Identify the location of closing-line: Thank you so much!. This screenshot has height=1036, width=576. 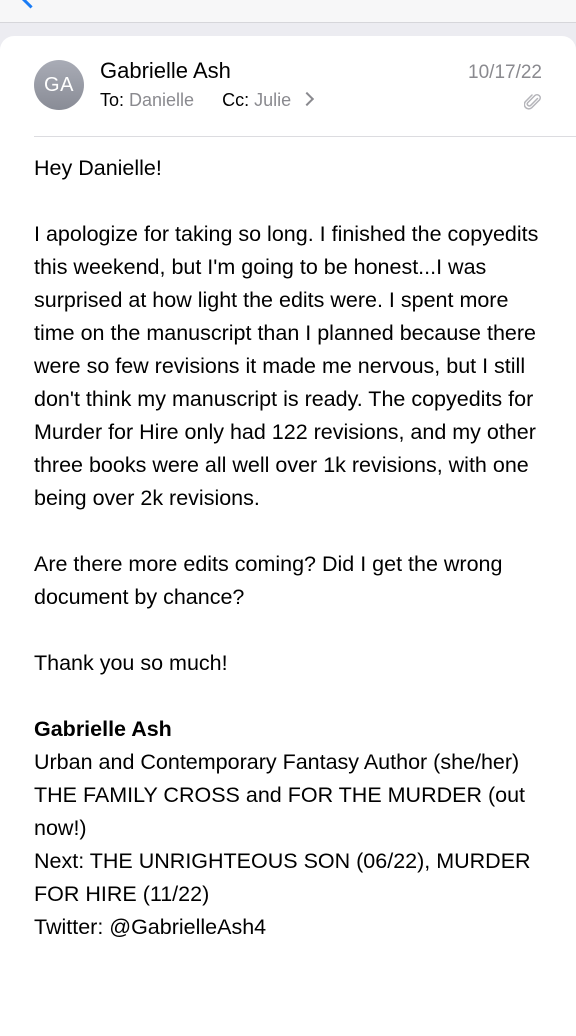
(131, 663).